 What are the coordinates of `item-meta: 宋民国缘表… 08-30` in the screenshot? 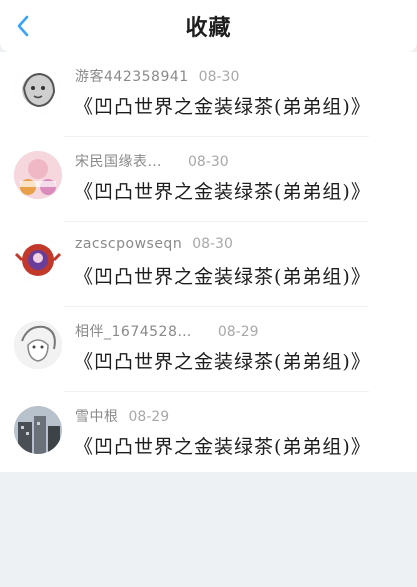 It's located at (152, 161).